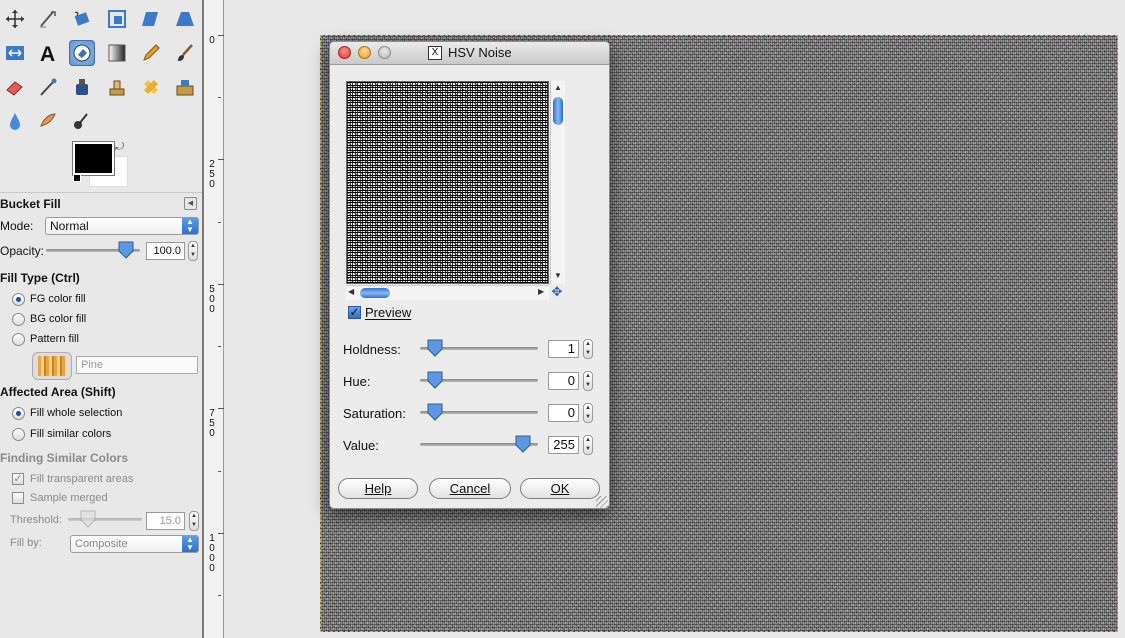 The image size is (1125, 638). I want to click on vertical-ruler: 0 2 5 0 5 0 0 7 5 0 1 0 0 0, so click(213, 319).